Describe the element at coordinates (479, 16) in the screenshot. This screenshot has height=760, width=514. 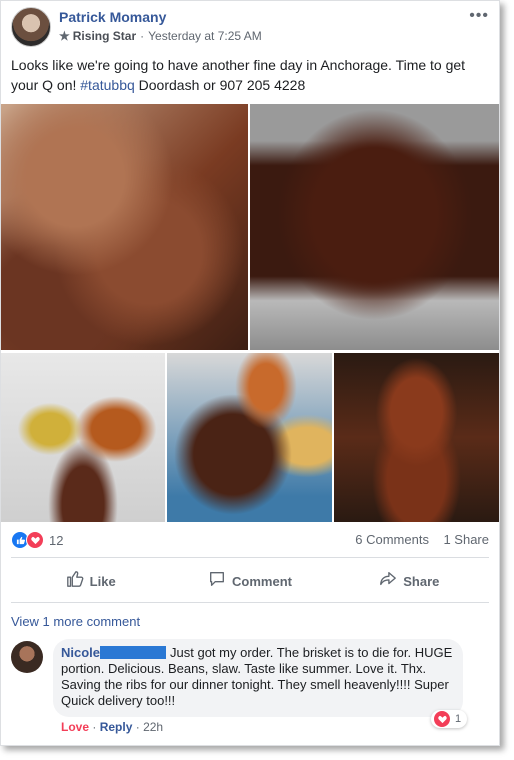
I see `more-options-icon: •••` at that location.